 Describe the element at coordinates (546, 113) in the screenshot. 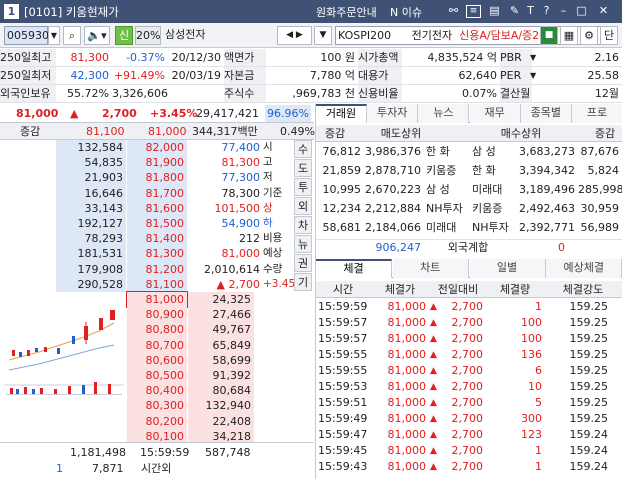

I see `tab-4: 종목별` at that location.